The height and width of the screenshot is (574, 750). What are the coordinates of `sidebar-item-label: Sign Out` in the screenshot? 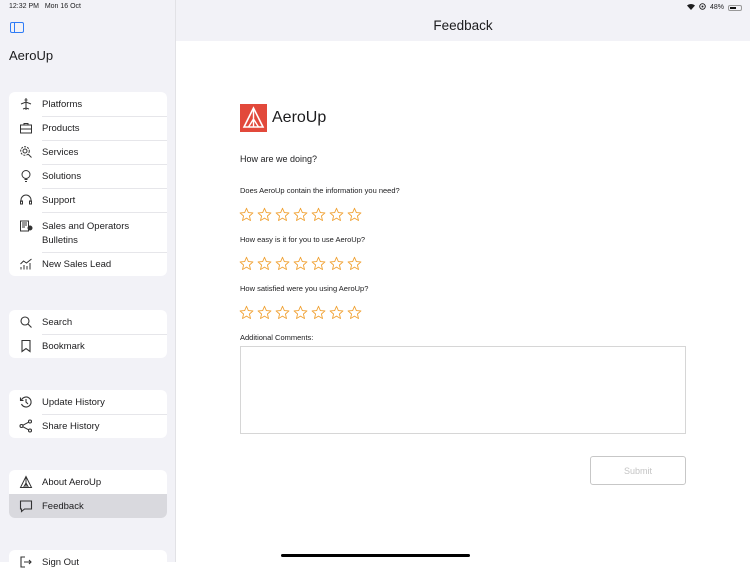 It's located at (60, 562).